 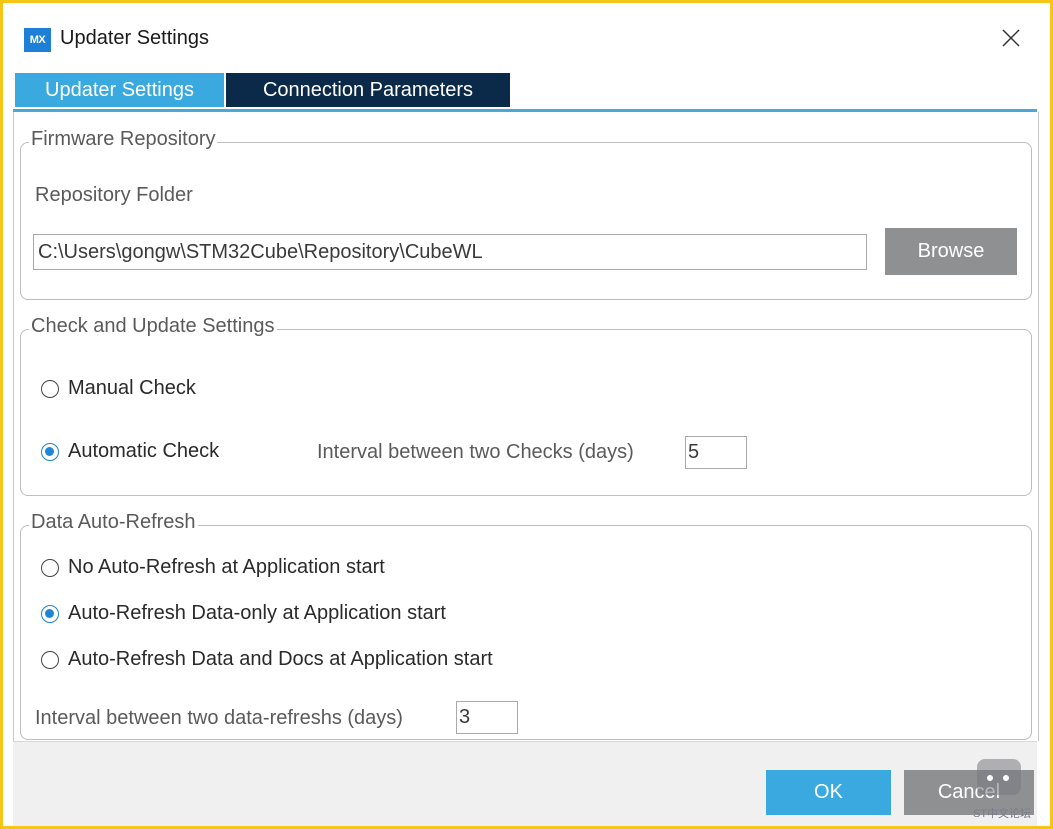 What do you see at coordinates (969, 792) in the screenshot?
I see `cancel-button: Cancel` at bounding box center [969, 792].